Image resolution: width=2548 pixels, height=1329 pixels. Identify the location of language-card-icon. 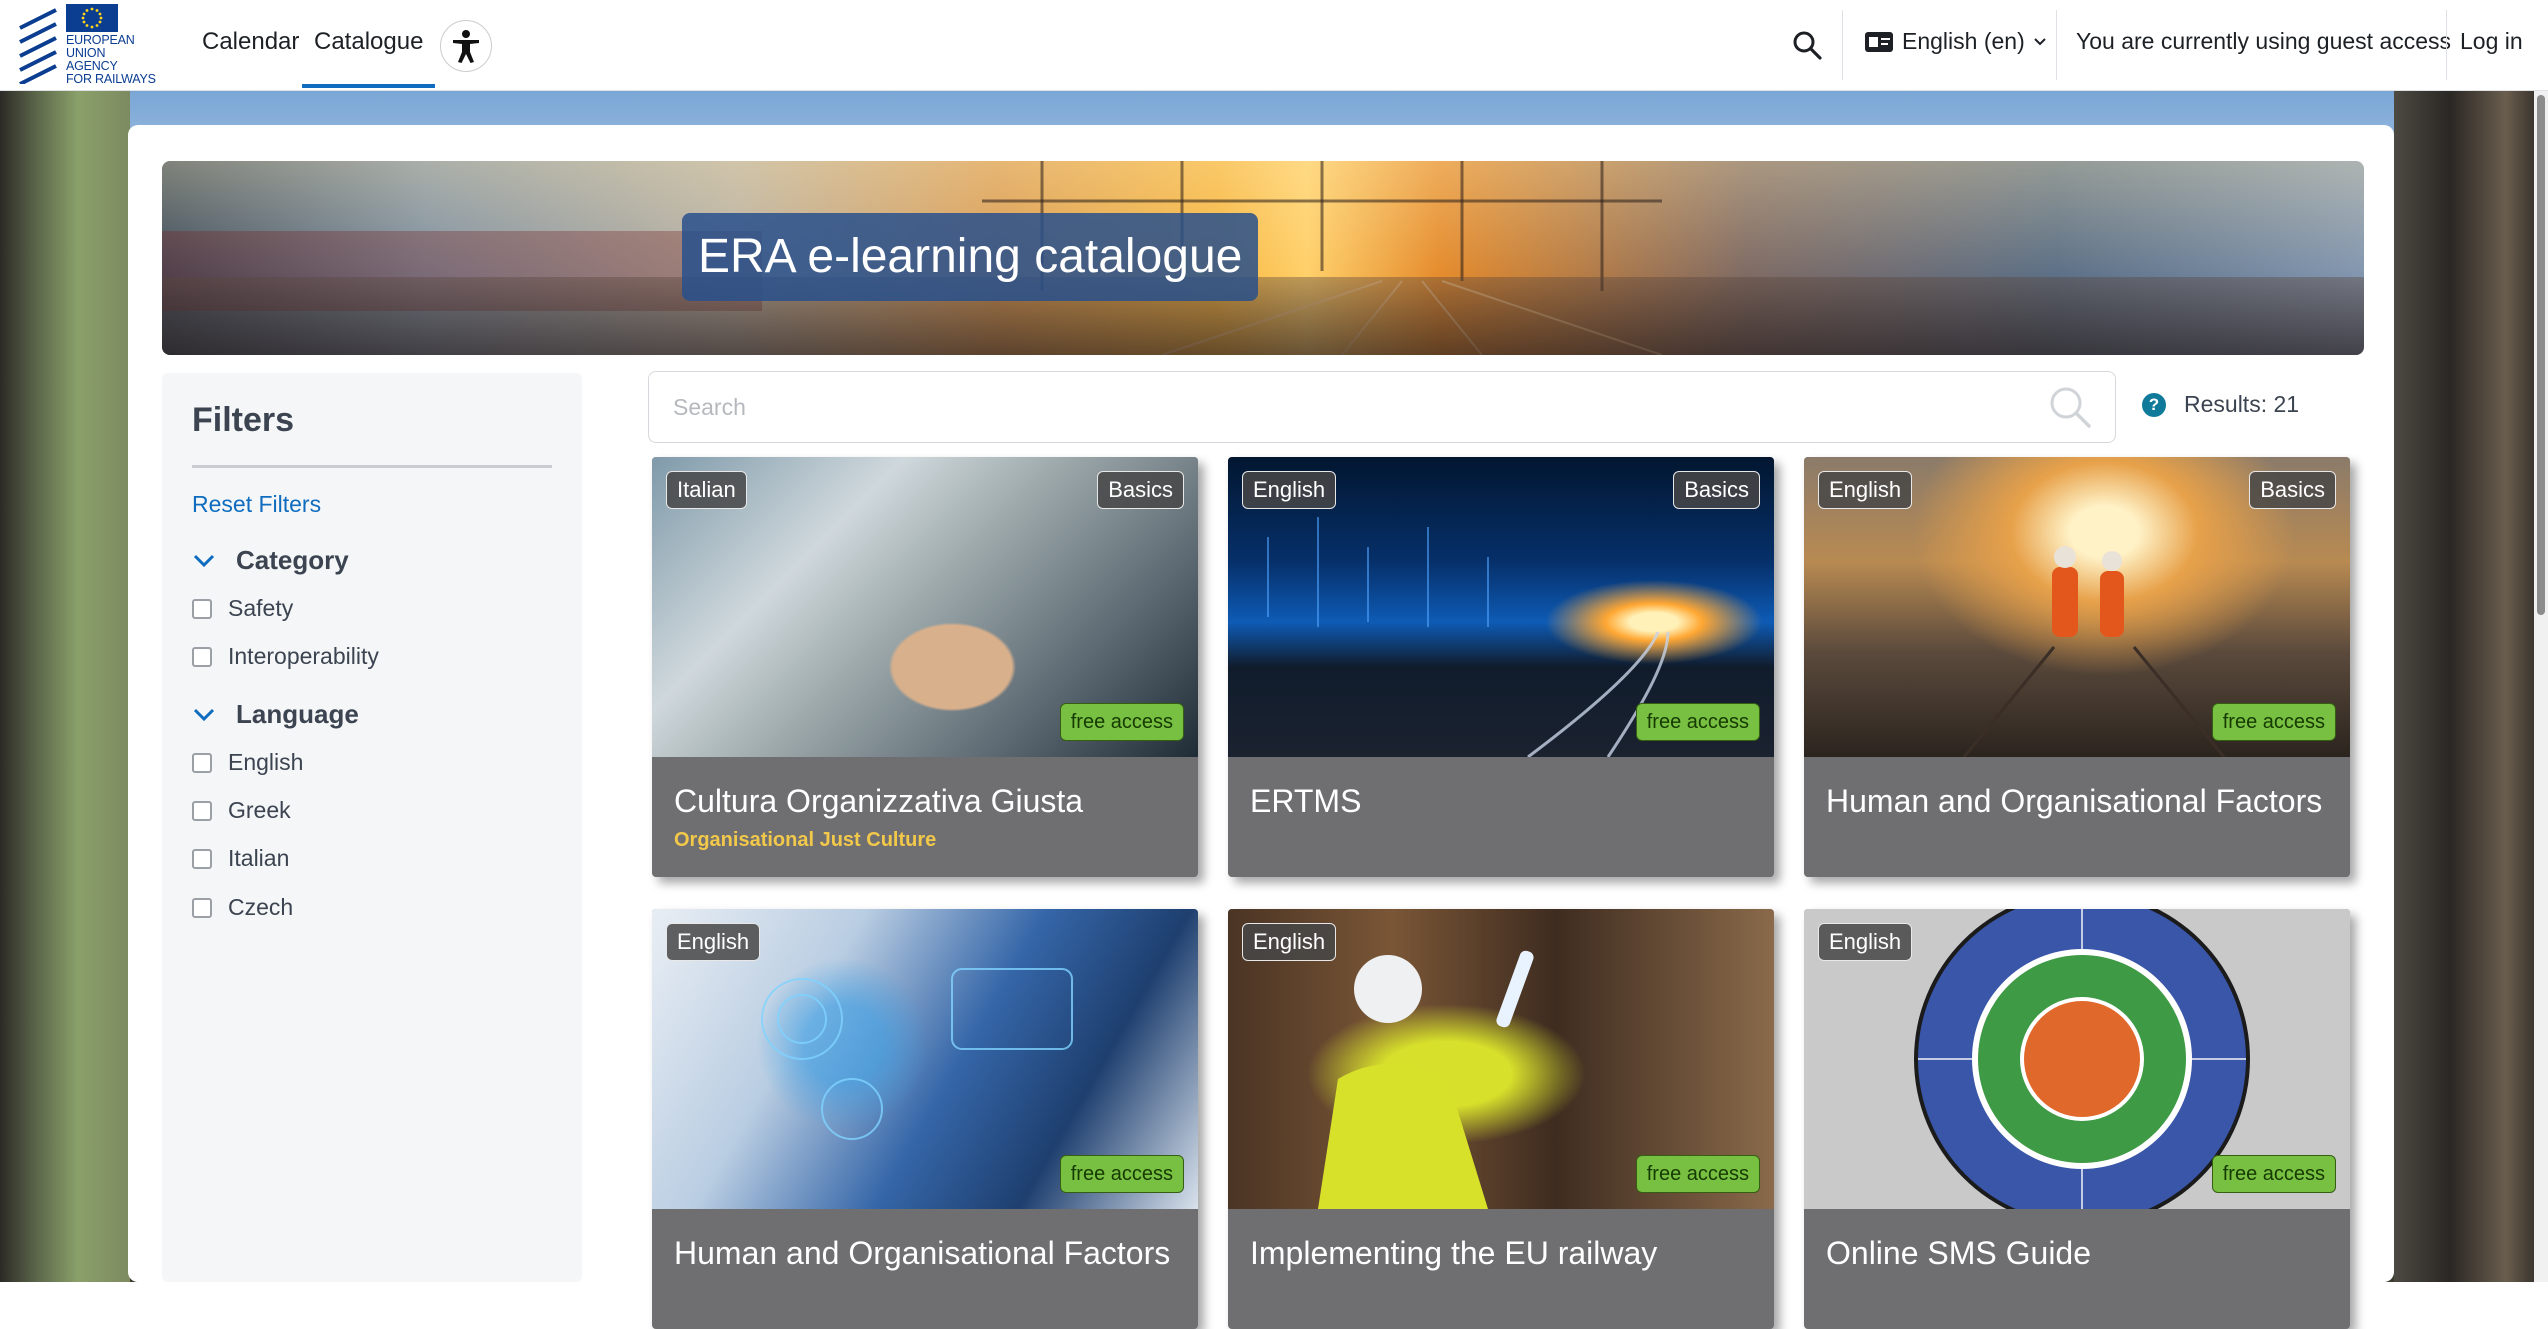
(1879, 41).